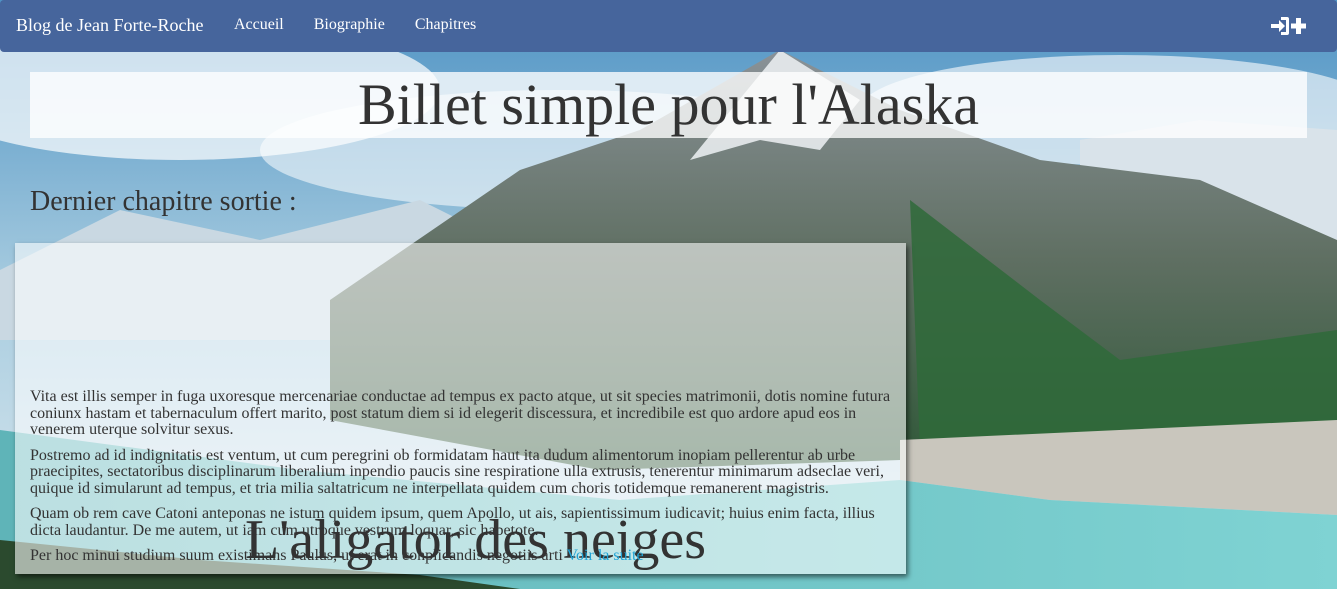 This screenshot has height=589, width=1337. Describe the element at coordinates (109, 25) in the screenshot. I see `brand-link: Blog de Jean Forte-Roche` at that location.